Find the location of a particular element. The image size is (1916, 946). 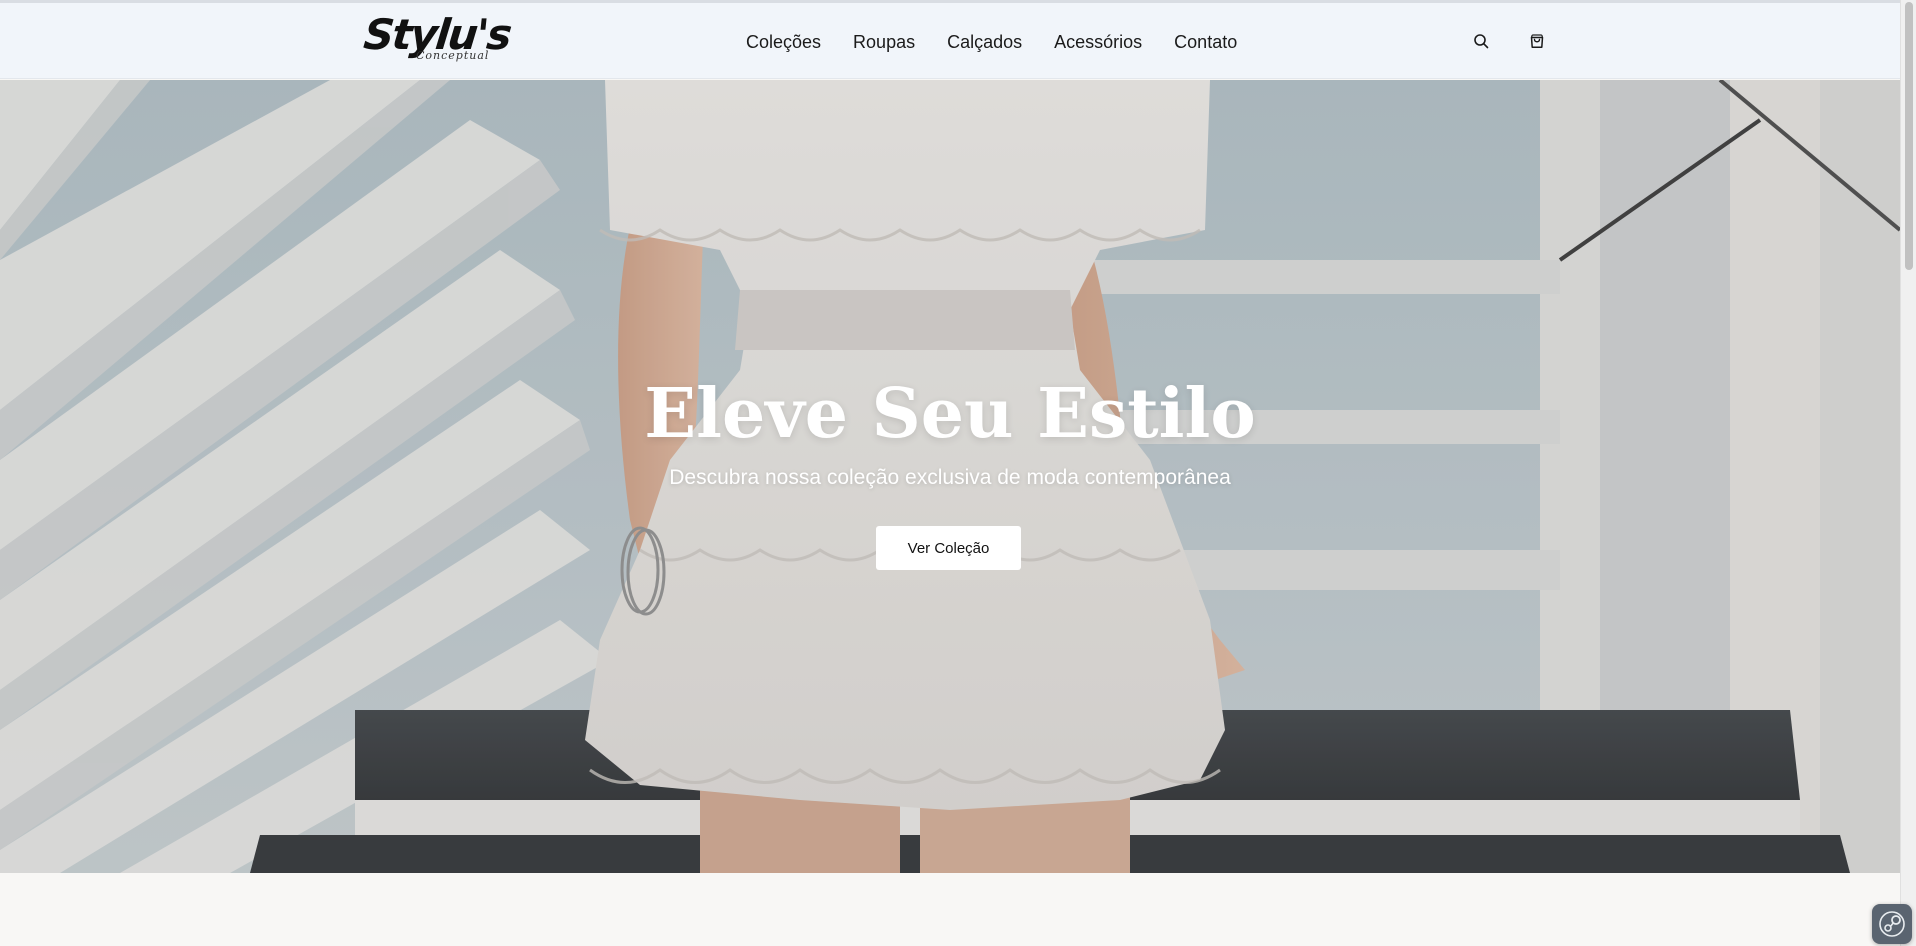

scrollbar-thumb is located at coordinates (1909, 136).